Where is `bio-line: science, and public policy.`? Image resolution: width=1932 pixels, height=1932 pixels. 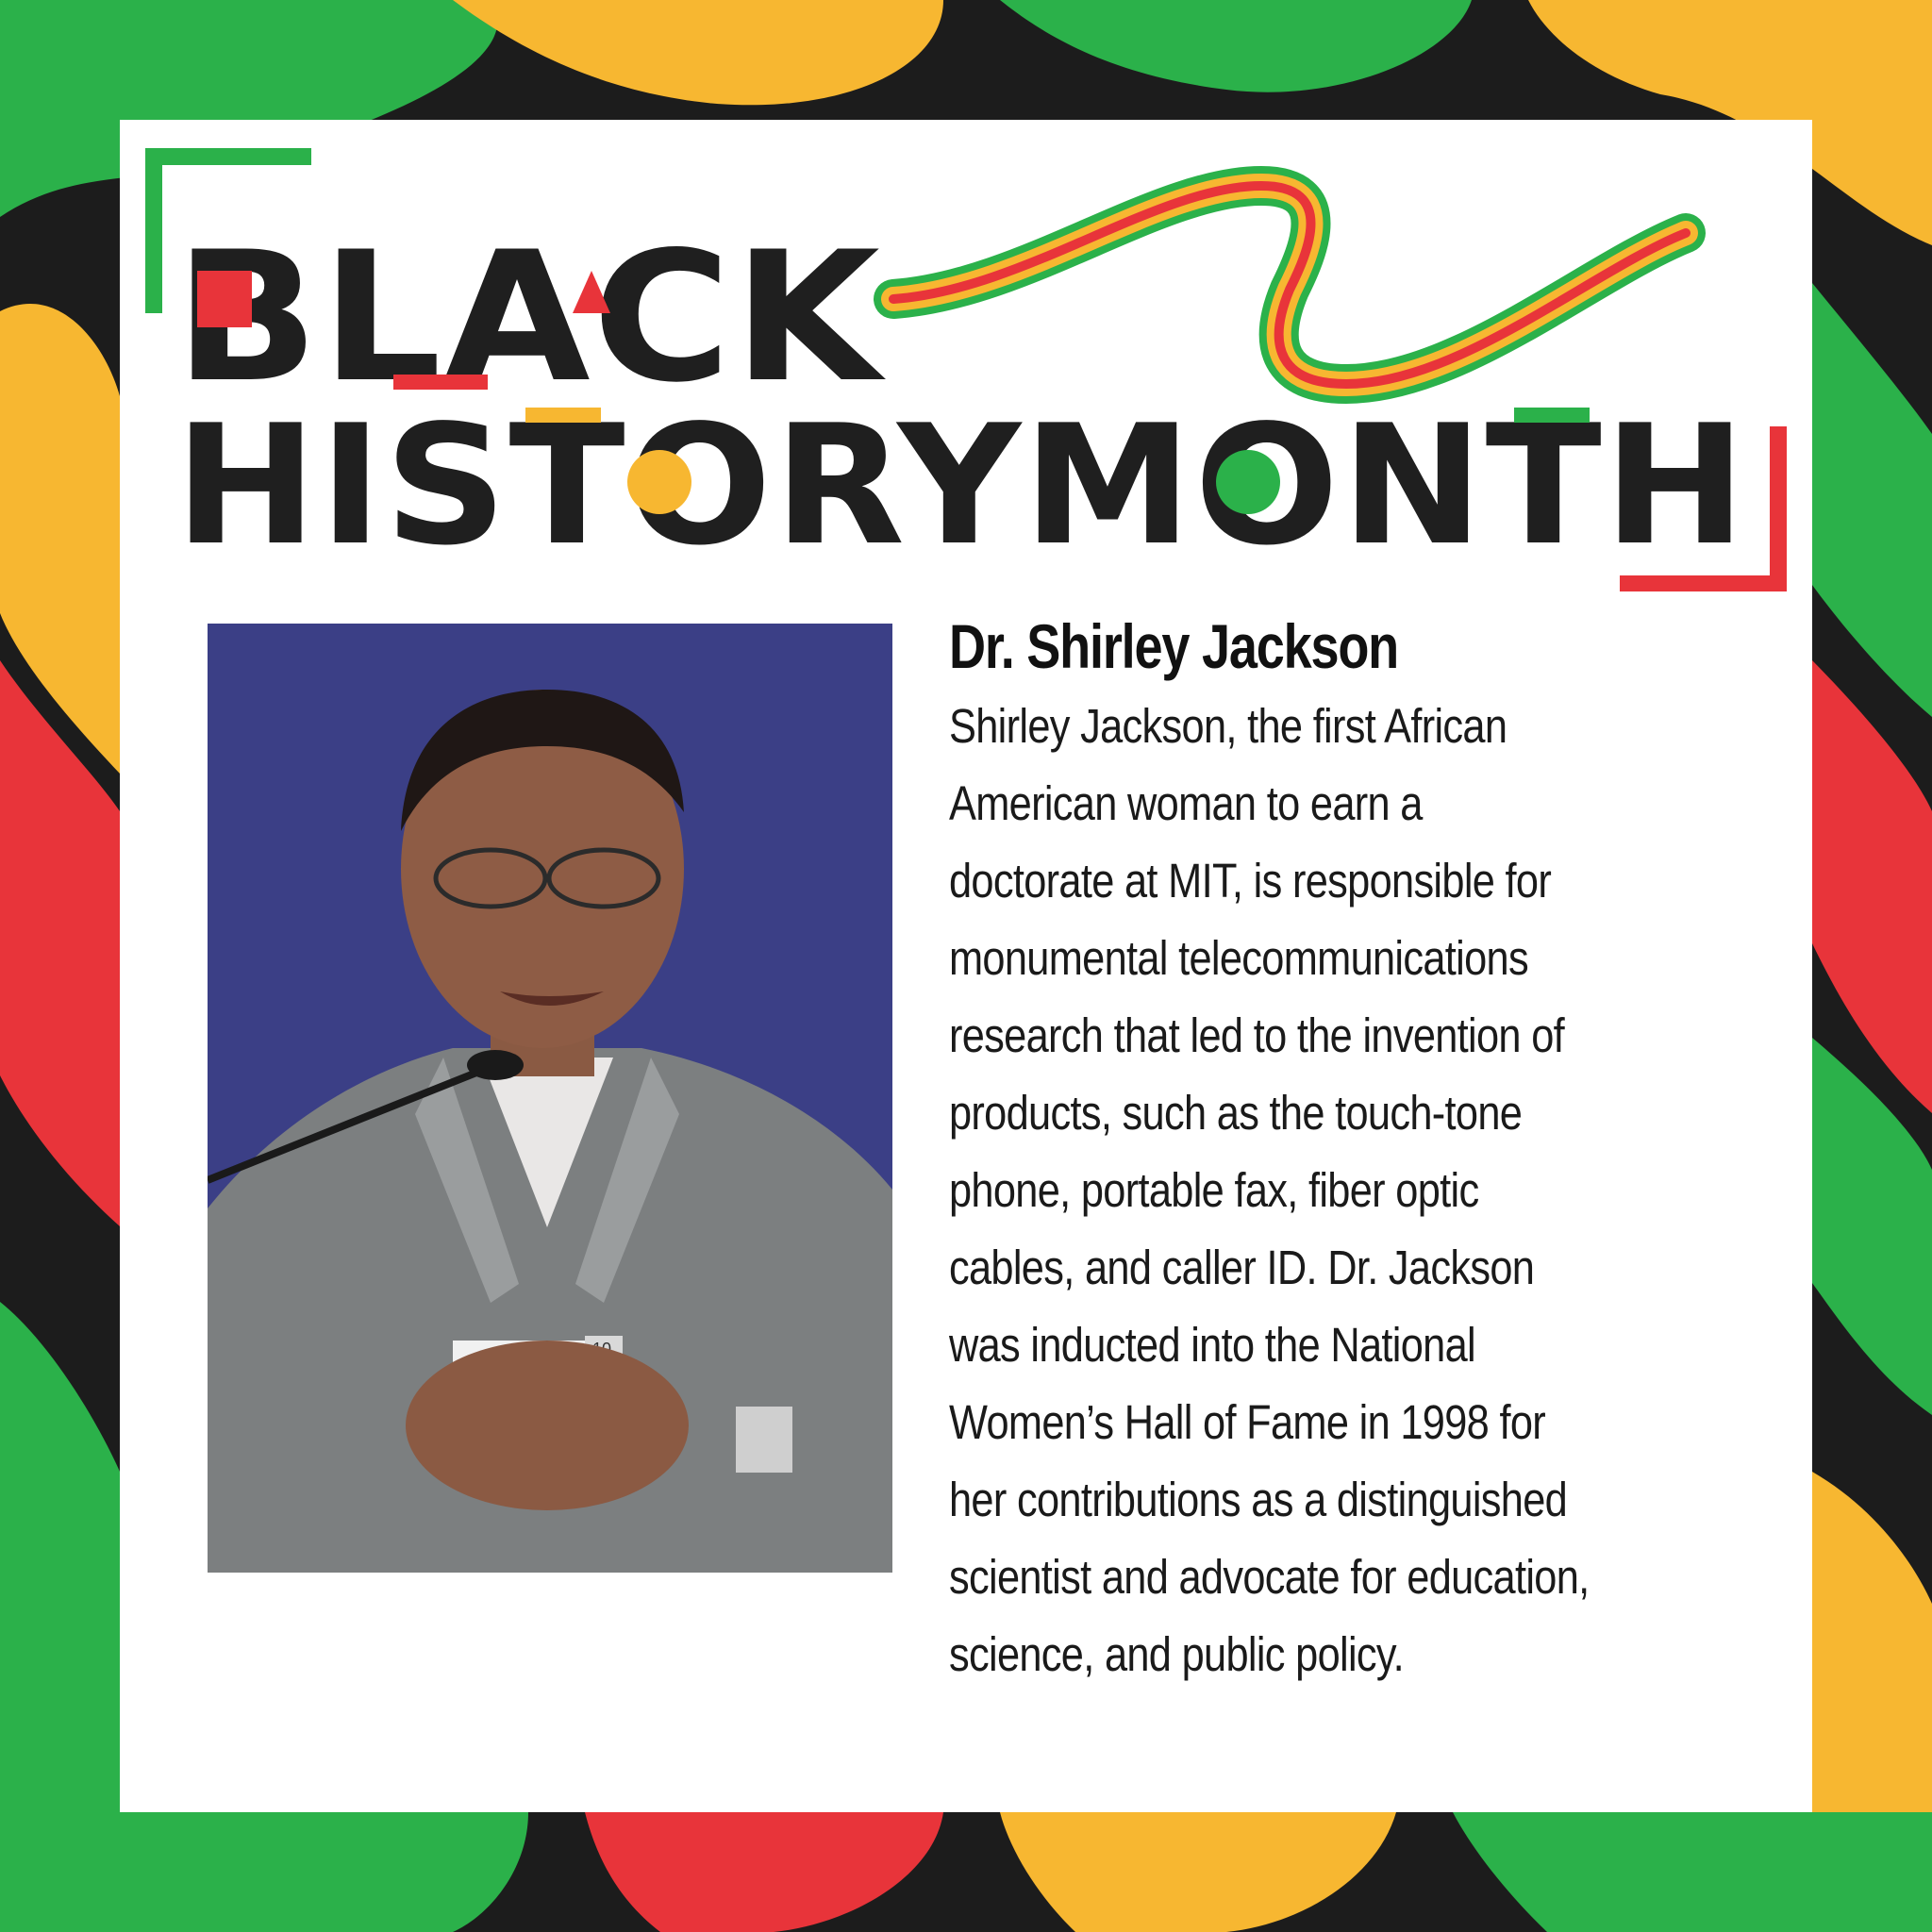 bio-line: science, and public policy. is located at coordinates (1177, 1654).